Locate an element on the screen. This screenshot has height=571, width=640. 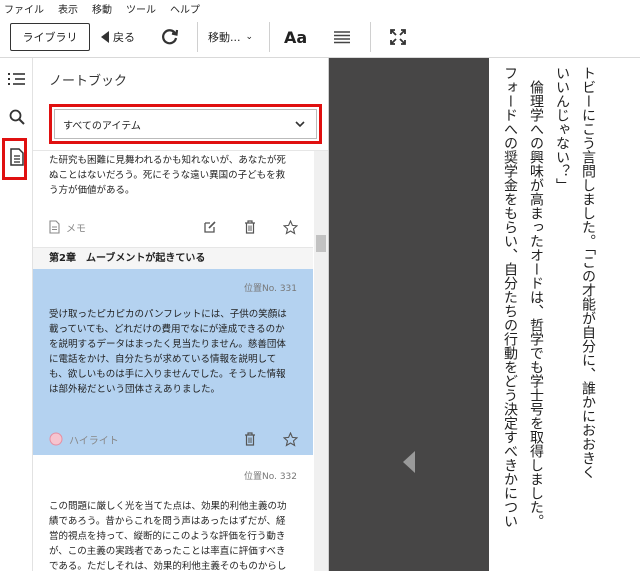
location-label: 位置No. 332 is located at coordinates (270, 477).